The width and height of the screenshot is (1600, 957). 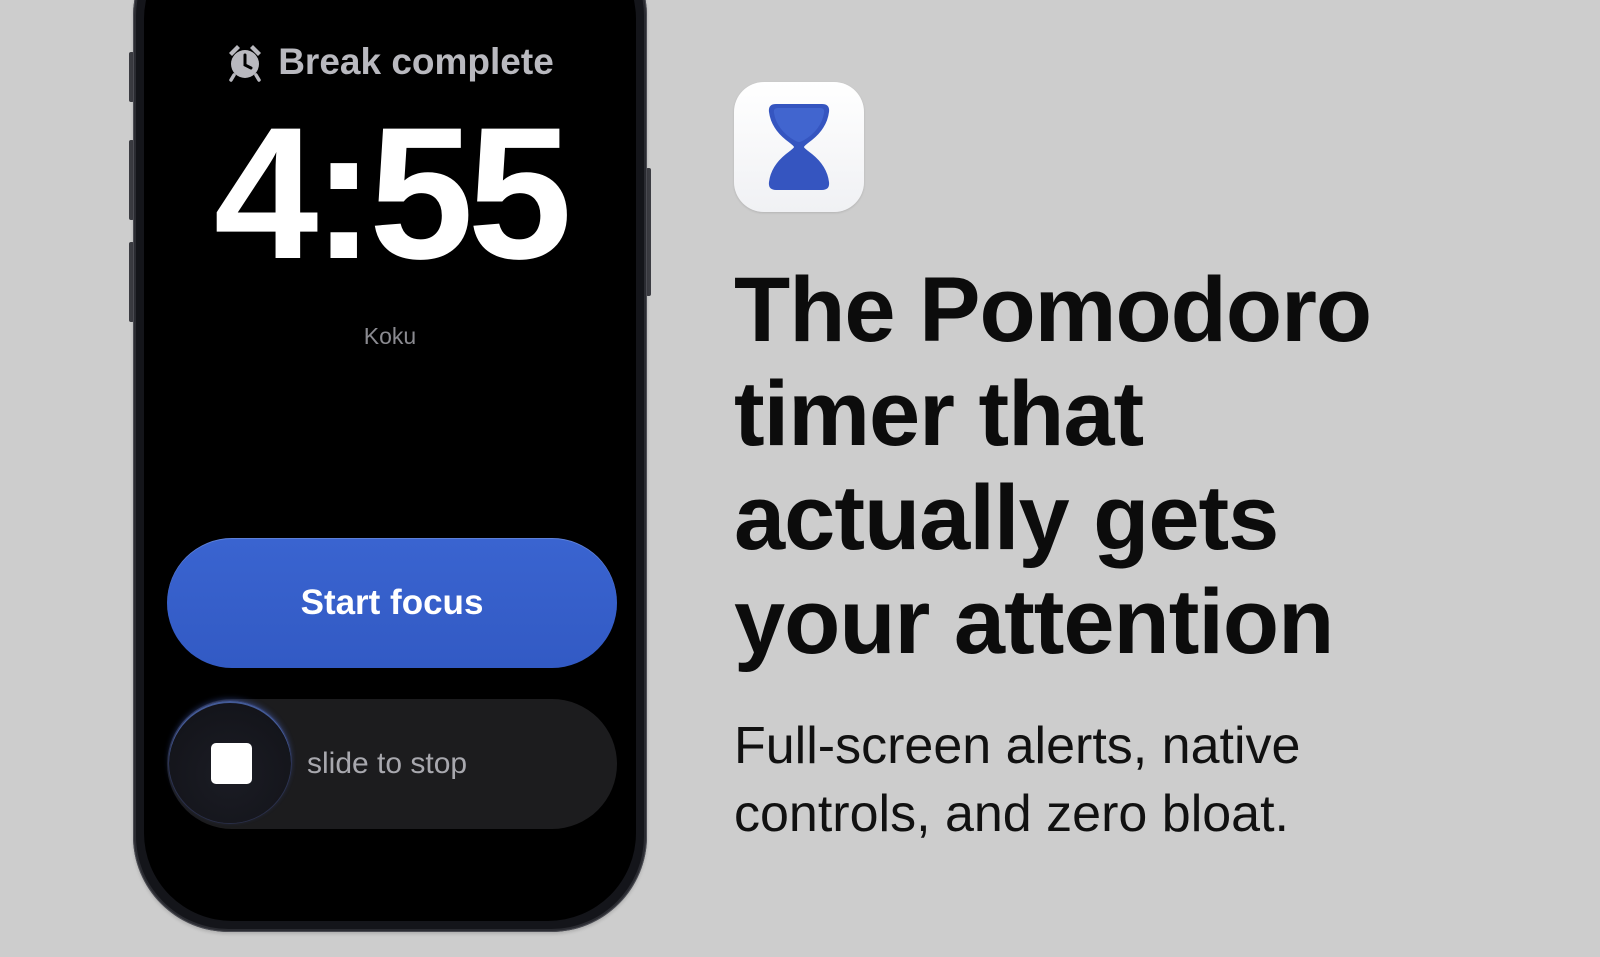 I want to click on tagline-line: controls, and zero bloat., so click(x=1011, y=814).